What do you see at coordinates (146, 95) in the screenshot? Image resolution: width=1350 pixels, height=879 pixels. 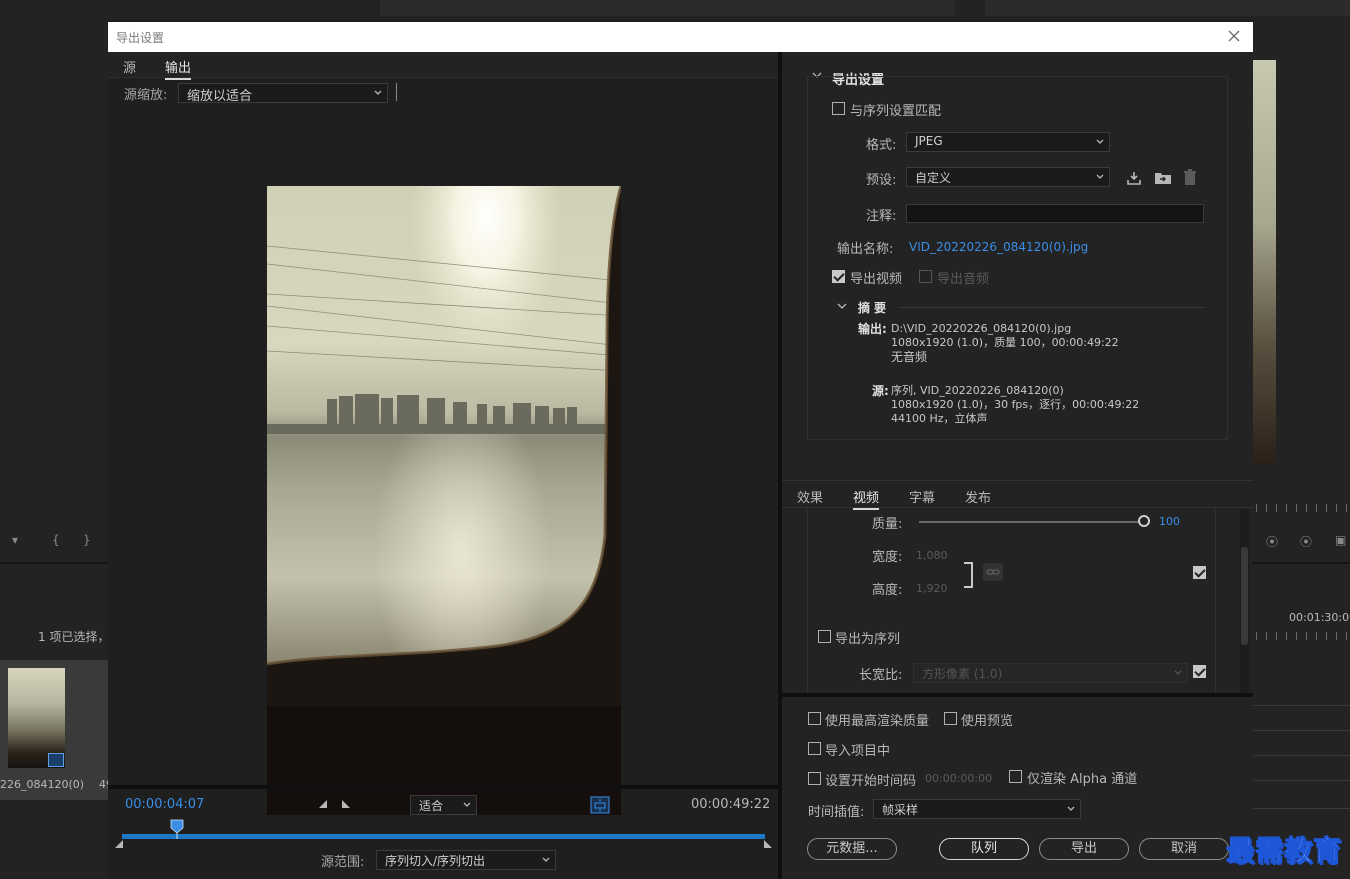 I see `source-scale-label: 源缩放:` at bounding box center [146, 95].